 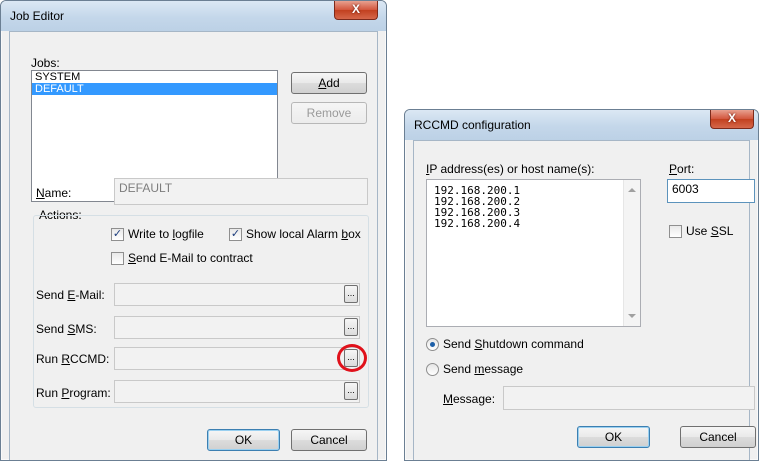 What do you see at coordinates (303, 234) in the screenshot?
I see `show-alarm-box-label: Show local Alarm box` at bounding box center [303, 234].